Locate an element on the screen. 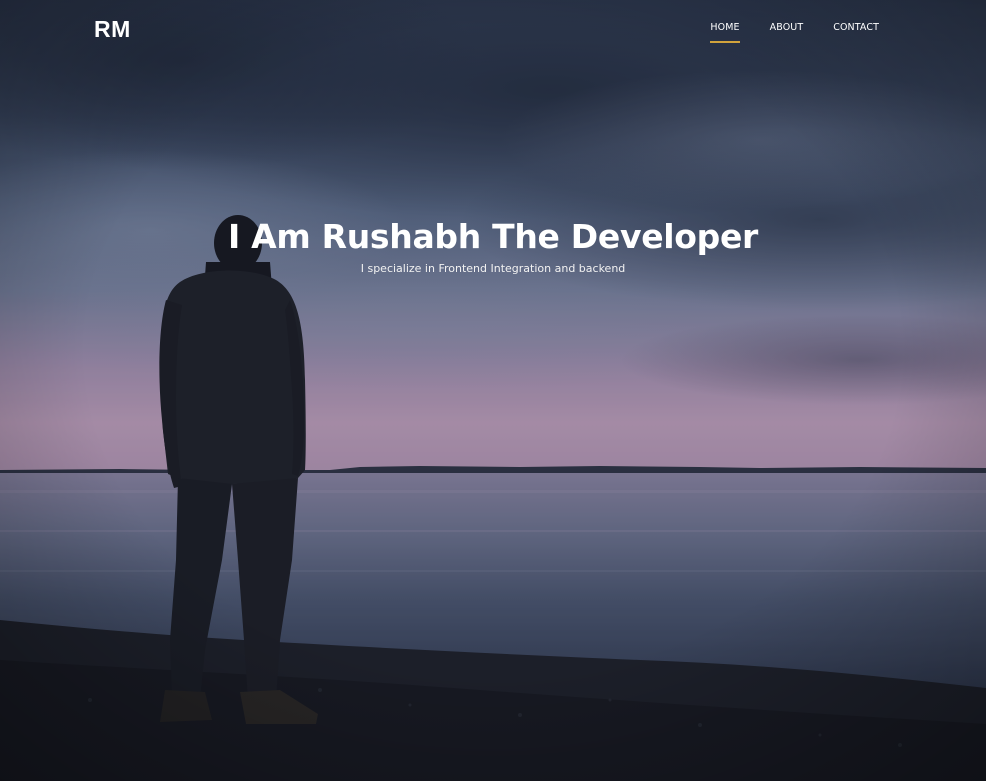 The image size is (986, 781). main-nav: HOME ABOUT CONTACT is located at coordinates (794, 32).